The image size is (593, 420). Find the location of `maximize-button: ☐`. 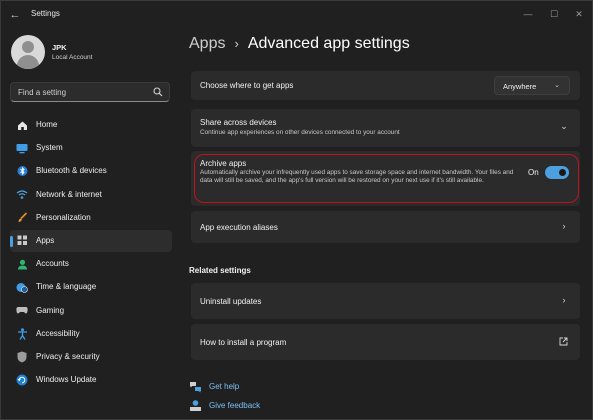

maximize-button: ☐ is located at coordinates (554, 14).